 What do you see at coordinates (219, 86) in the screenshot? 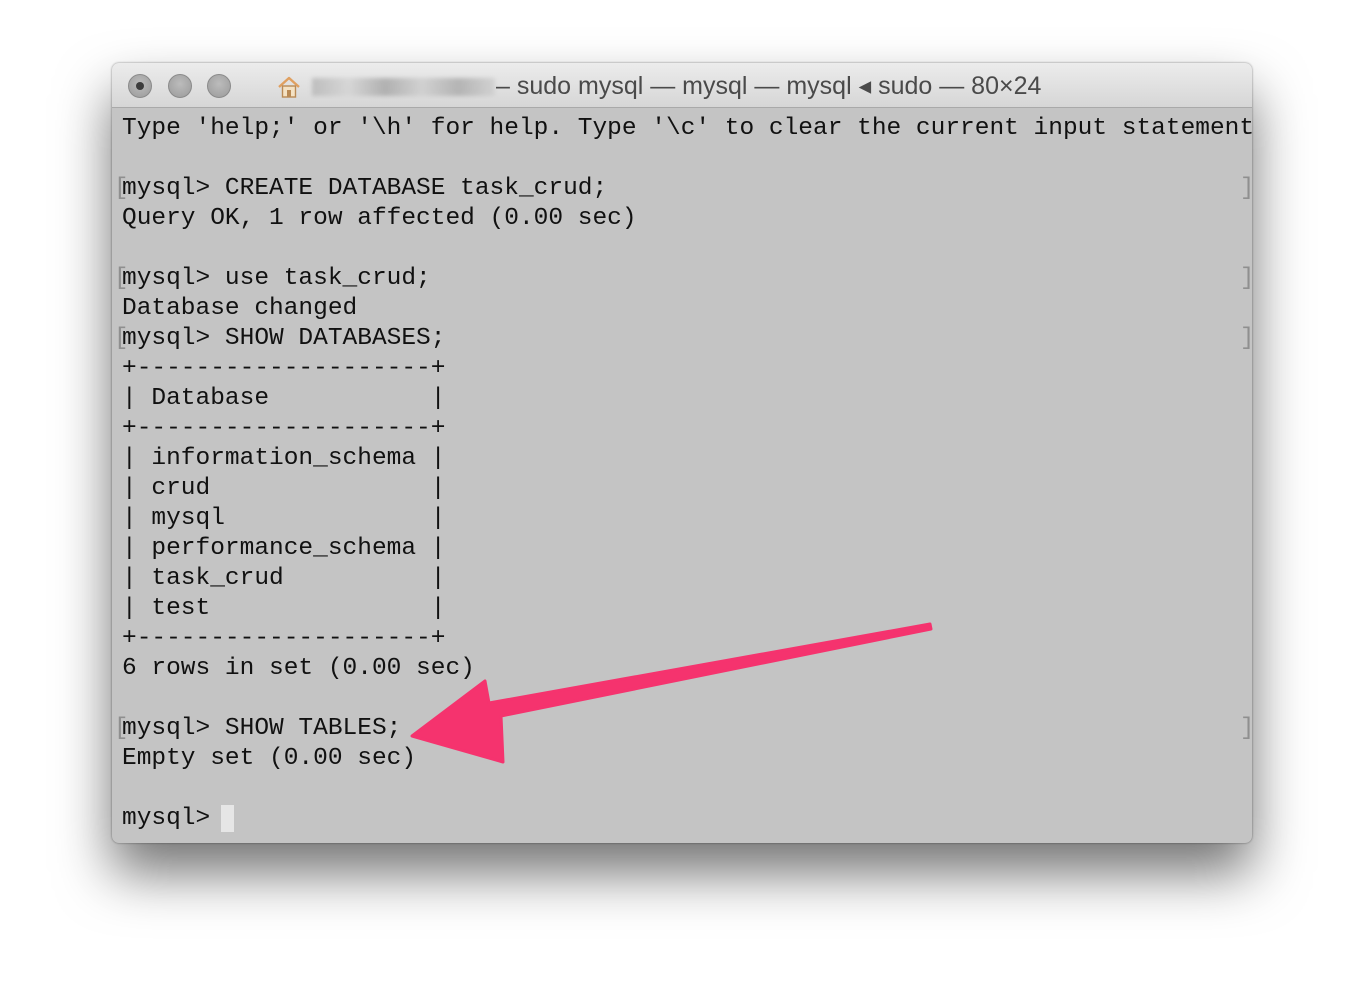
I see `zoom-button` at bounding box center [219, 86].